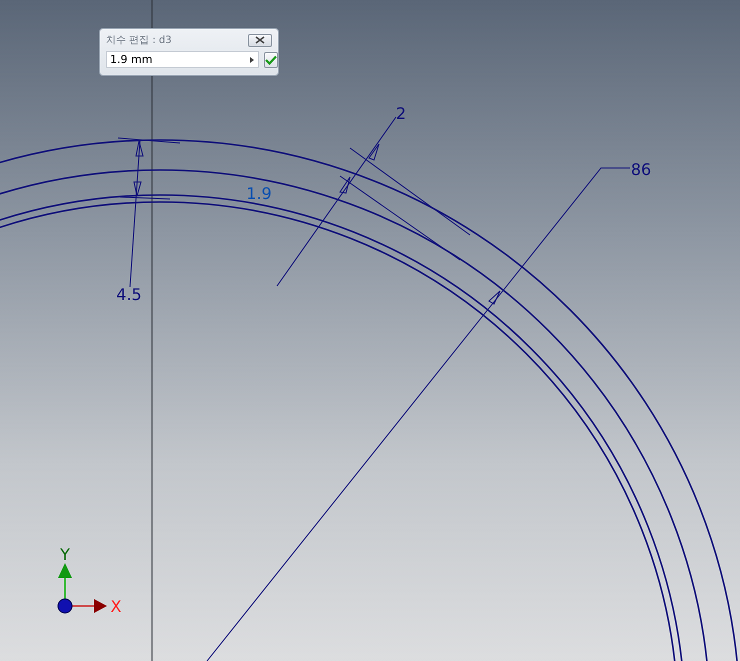 The height and width of the screenshot is (661, 740). Describe the element at coordinates (116, 606) in the screenshot. I see `x-axis-label: X` at that location.